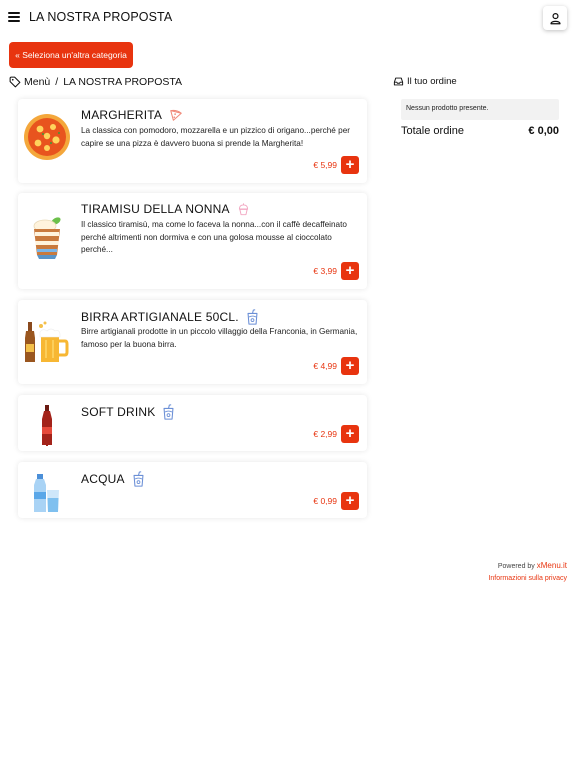  Describe the element at coordinates (480, 109) in the screenshot. I see `order-empty-message: Nessun prodotto presente.` at that location.